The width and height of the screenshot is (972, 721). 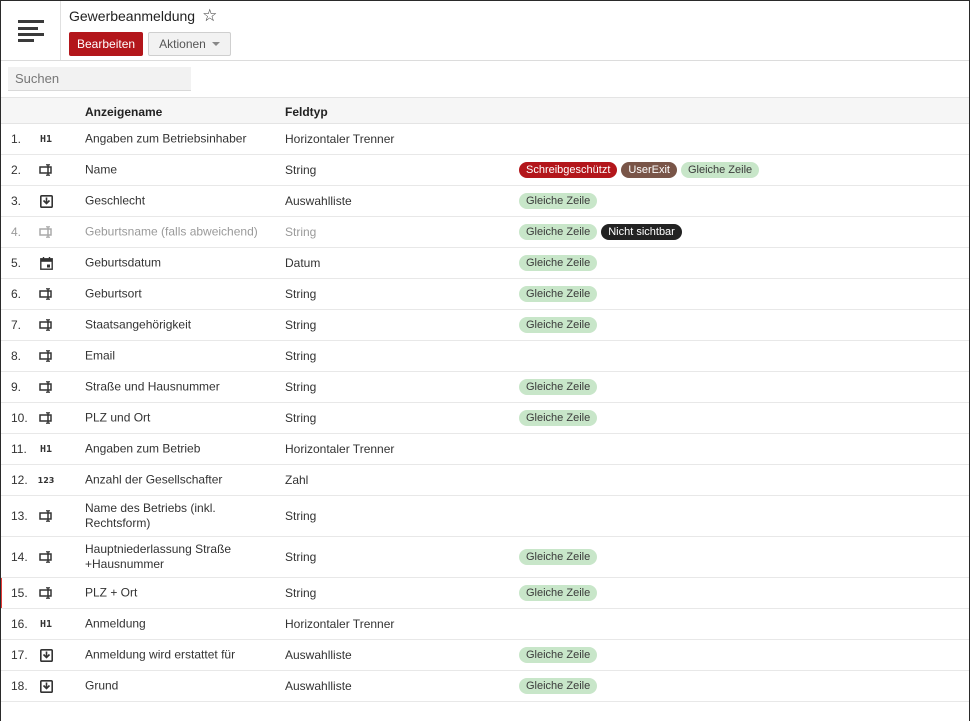 I want to click on table-row: 3. Geschlecht Auswahlliste Gleiche Zeile, so click(x=485, y=201).